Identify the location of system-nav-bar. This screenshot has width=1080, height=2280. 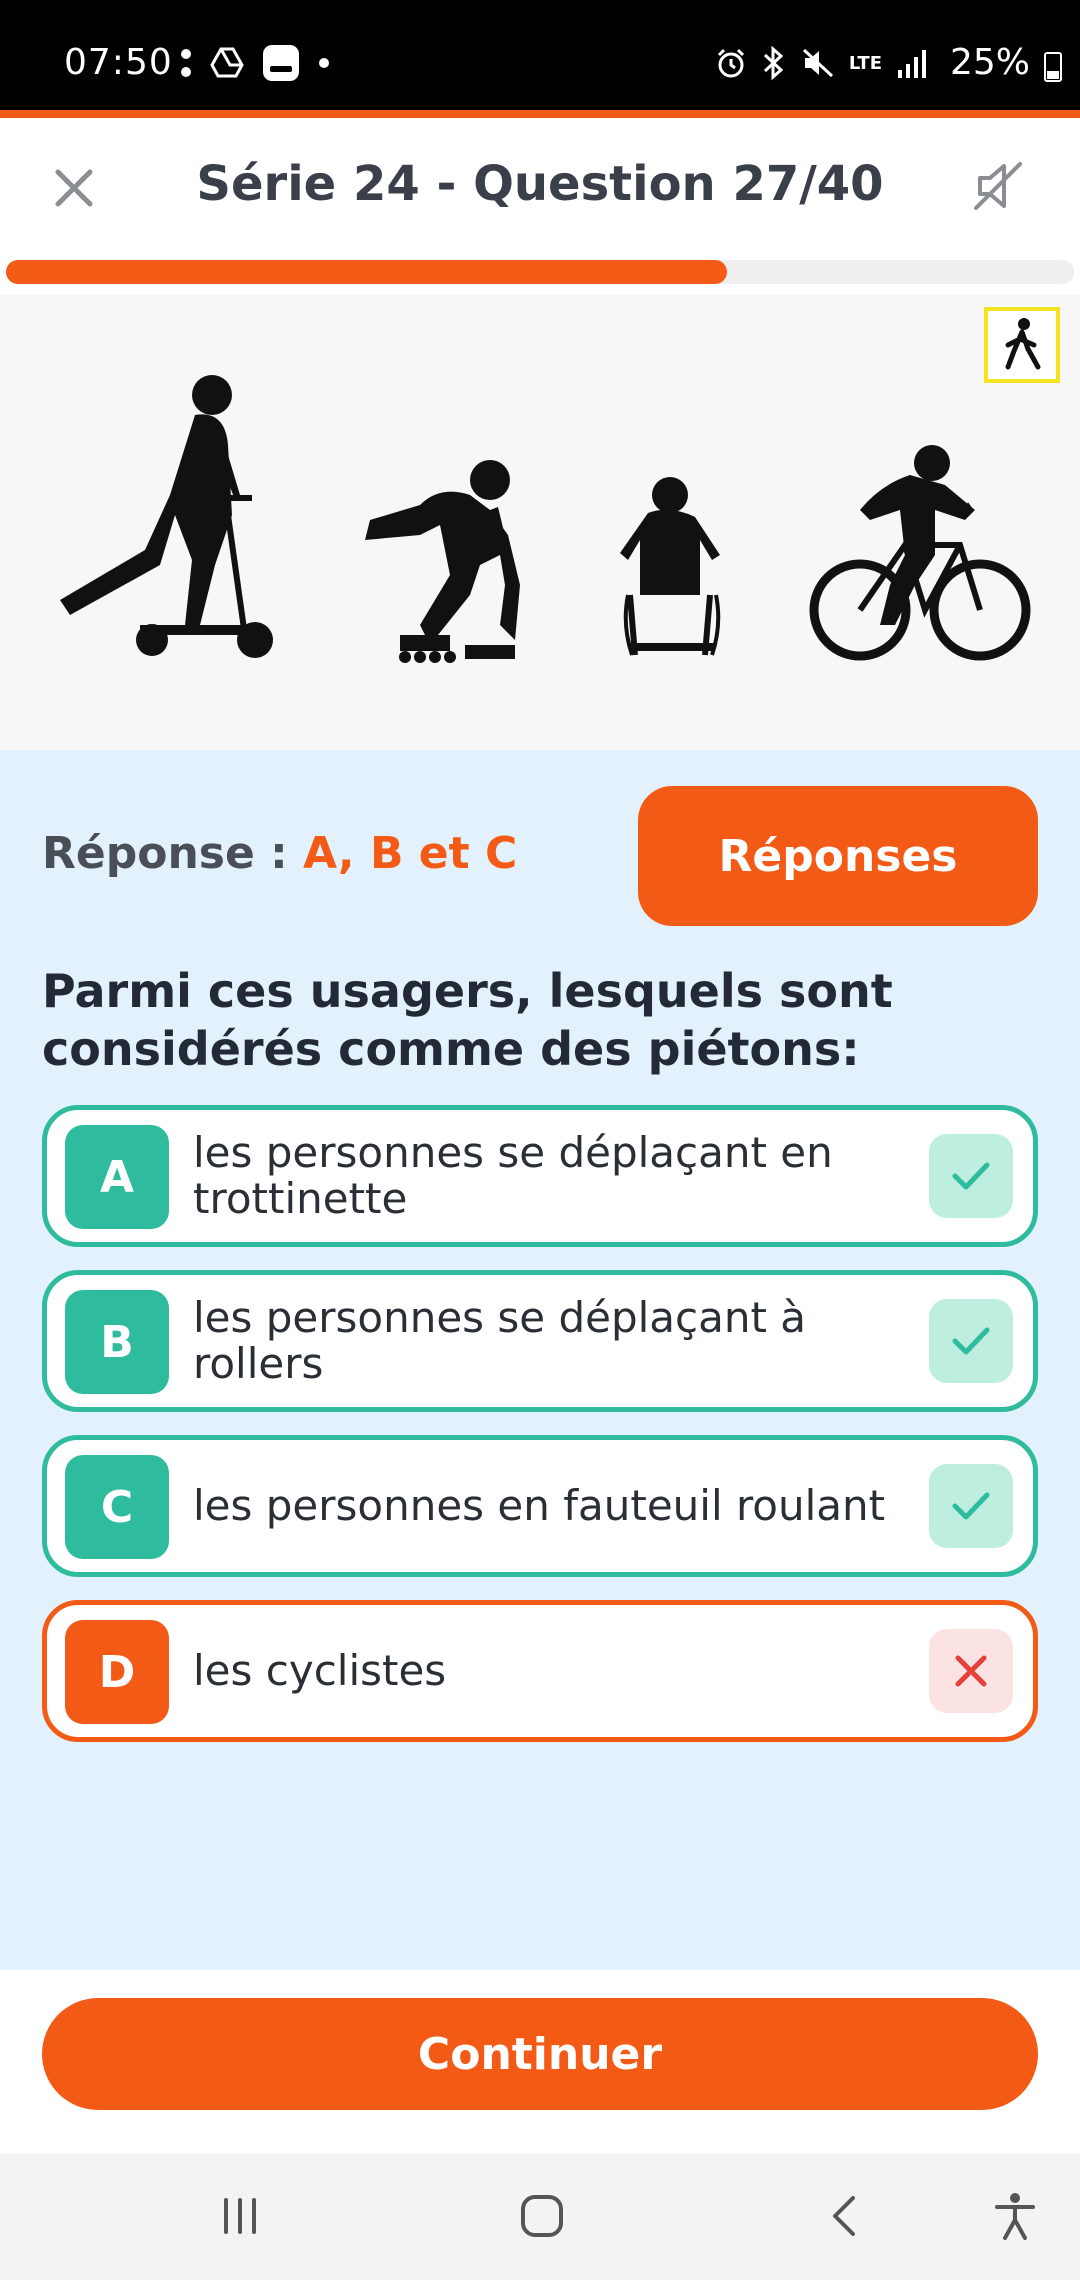
(540, 2217).